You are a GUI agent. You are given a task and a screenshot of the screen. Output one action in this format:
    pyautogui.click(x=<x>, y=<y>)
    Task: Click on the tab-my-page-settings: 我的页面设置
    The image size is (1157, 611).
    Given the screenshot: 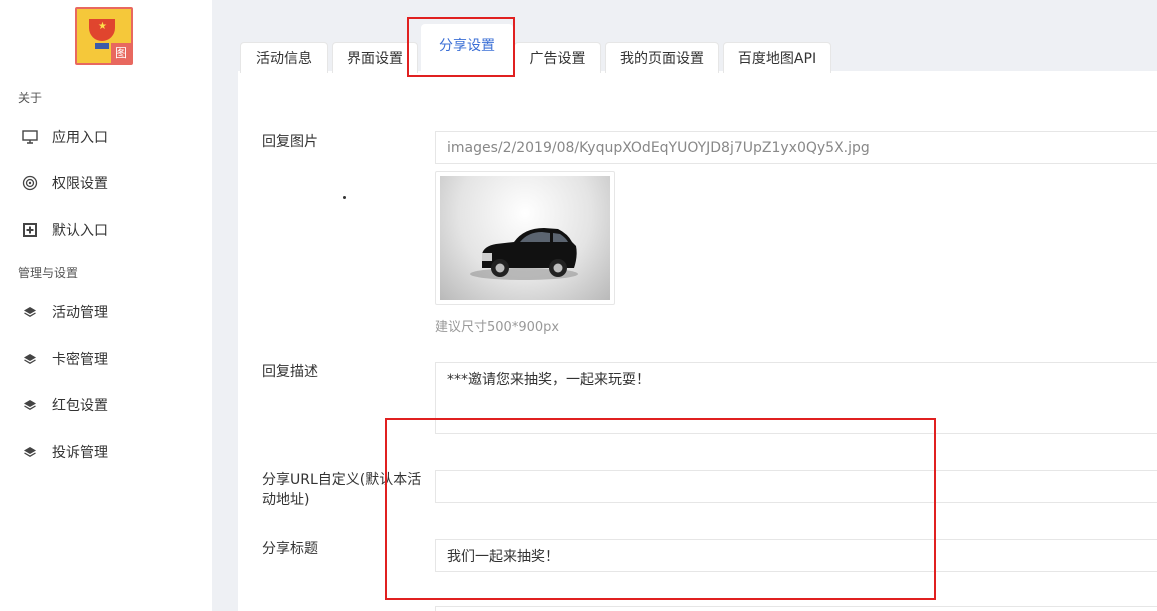 What is the action you would take?
    pyautogui.click(x=662, y=57)
    